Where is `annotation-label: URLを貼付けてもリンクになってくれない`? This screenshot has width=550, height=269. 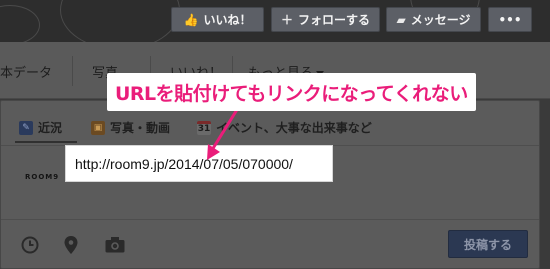
annotation-label: URLを貼付けてもリンクになってくれない is located at coordinates (291, 92).